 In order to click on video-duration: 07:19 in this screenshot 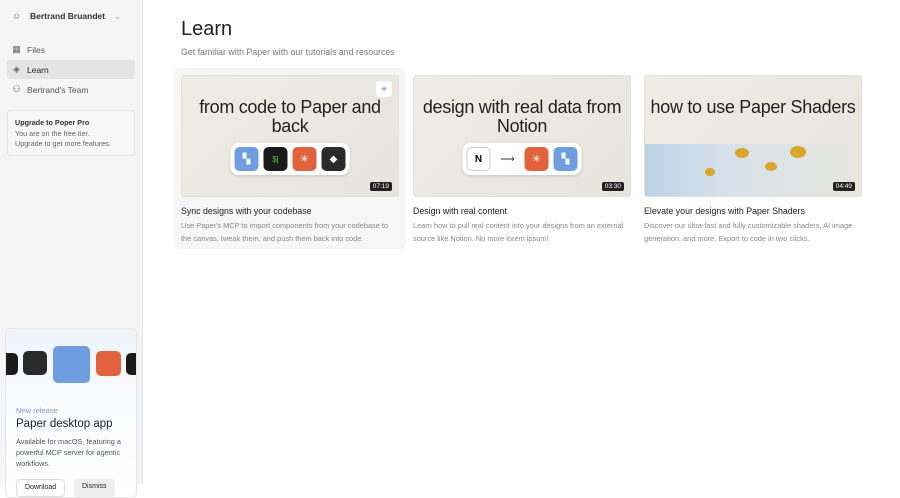, I will do `click(380, 186)`.